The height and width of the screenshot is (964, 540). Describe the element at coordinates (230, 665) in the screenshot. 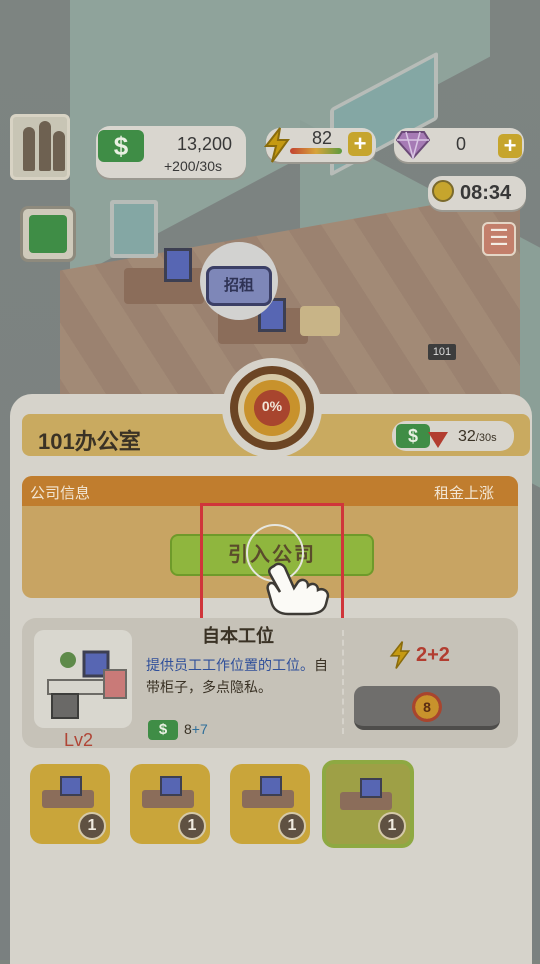

I see `item-description-highlight: 提供员工工作位置的工位。` at that location.